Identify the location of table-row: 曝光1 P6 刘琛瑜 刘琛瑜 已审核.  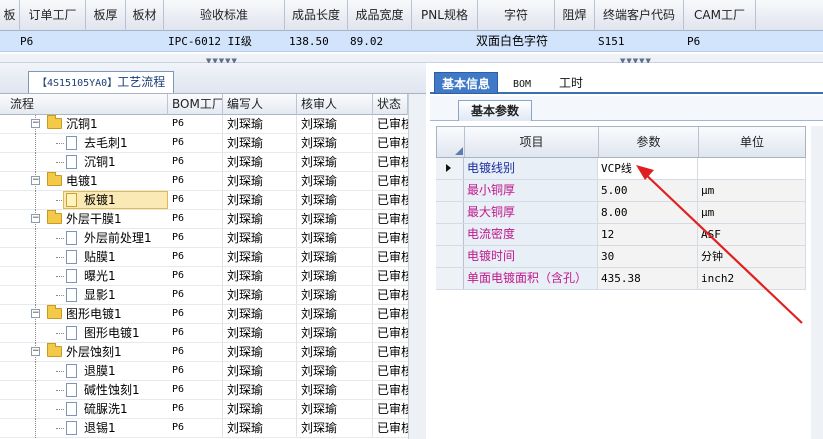
(204, 276).